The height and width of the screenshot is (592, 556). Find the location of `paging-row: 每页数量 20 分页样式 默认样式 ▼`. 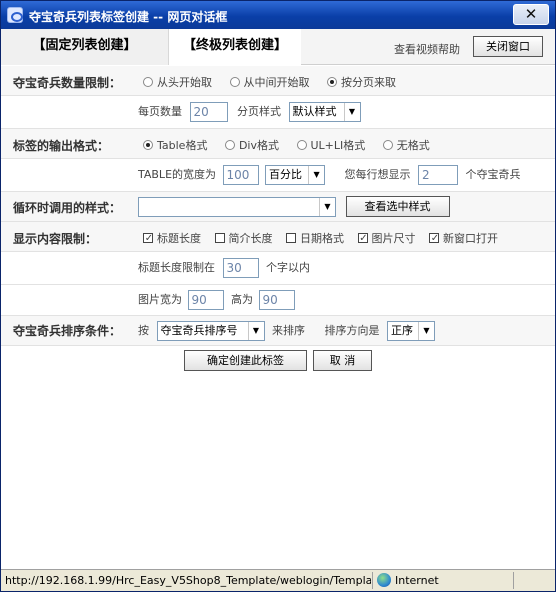

paging-row: 每页数量 20 分页样式 默认样式 ▼ is located at coordinates (278, 112).